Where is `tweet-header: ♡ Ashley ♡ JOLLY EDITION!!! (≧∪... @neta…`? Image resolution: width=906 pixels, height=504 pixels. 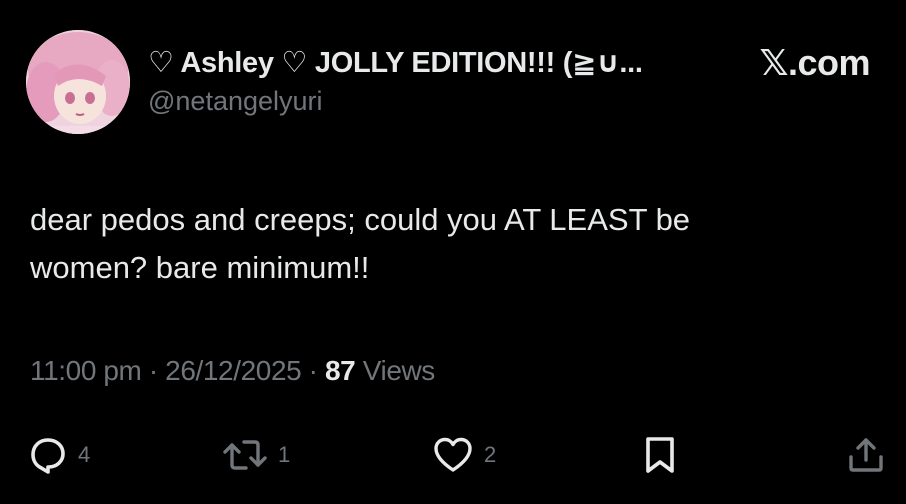 tweet-header: ♡ Ashley ♡ JOLLY EDITION!!! (≧∪... @neta… is located at coordinates (518, 80).